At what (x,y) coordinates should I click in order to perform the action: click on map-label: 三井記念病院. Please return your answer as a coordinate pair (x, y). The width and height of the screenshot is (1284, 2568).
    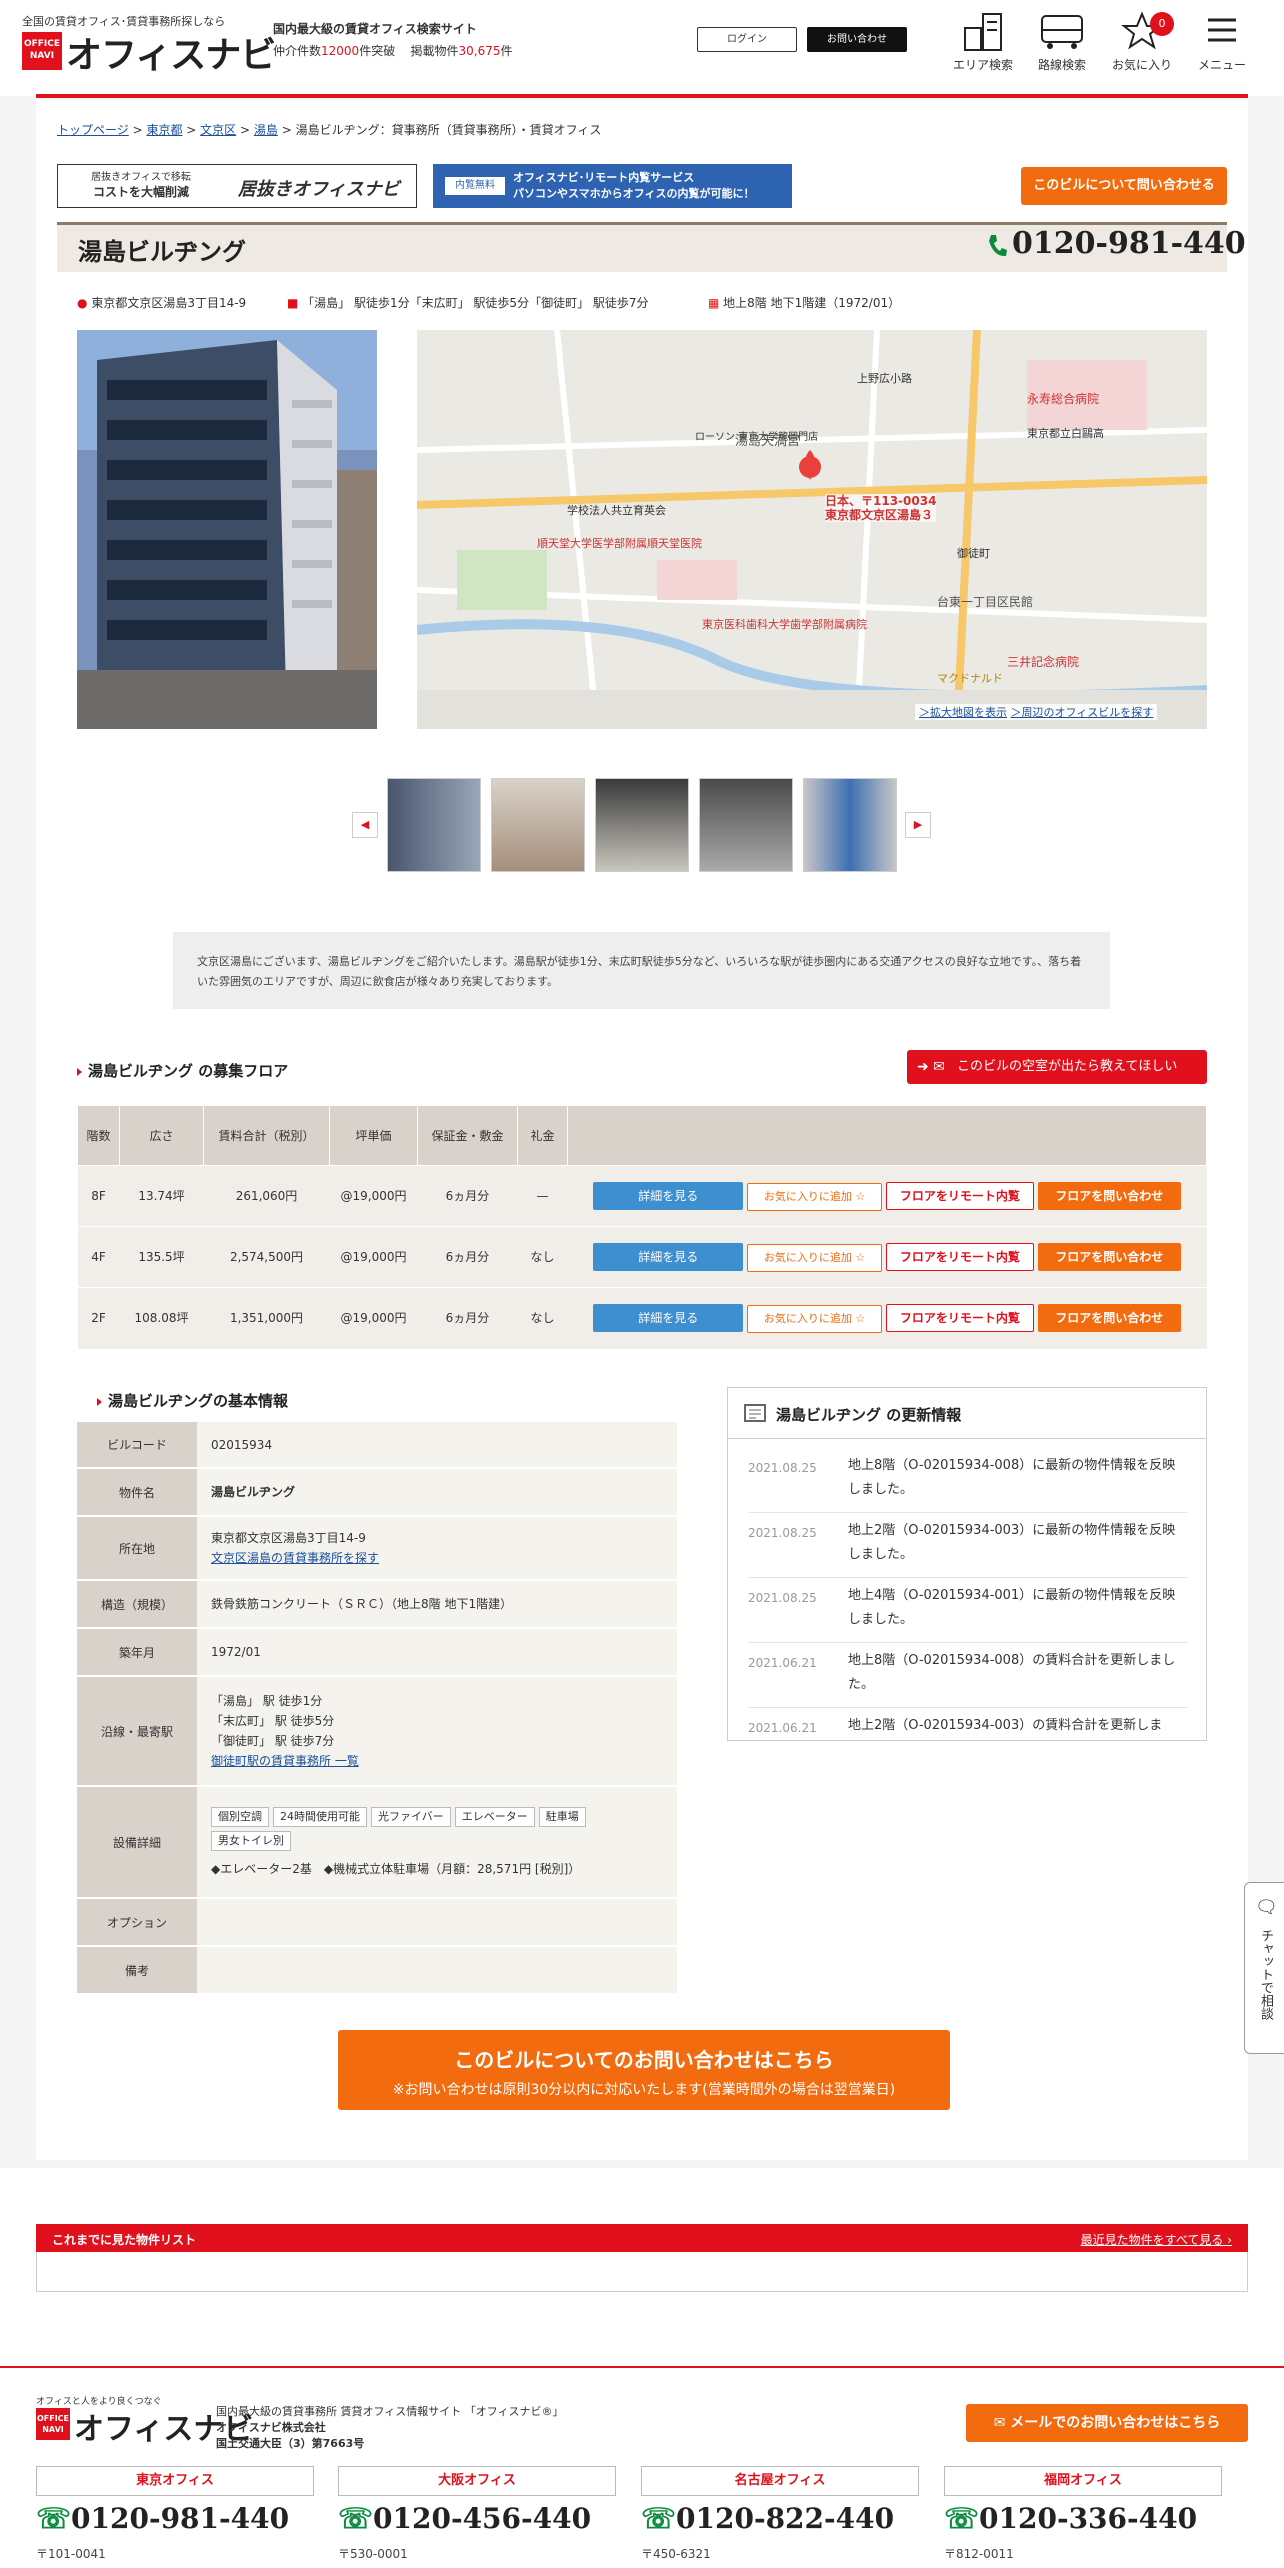
    Looking at the image, I should click on (1043, 662).